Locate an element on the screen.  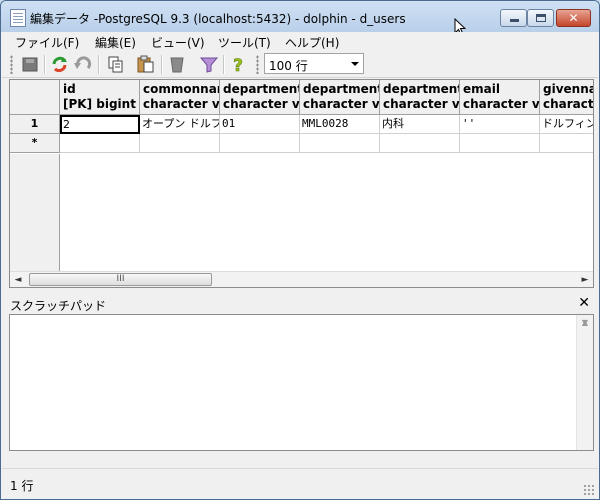
column-header-departmentid: departmentid character varying is located at coordinates (260, 97).